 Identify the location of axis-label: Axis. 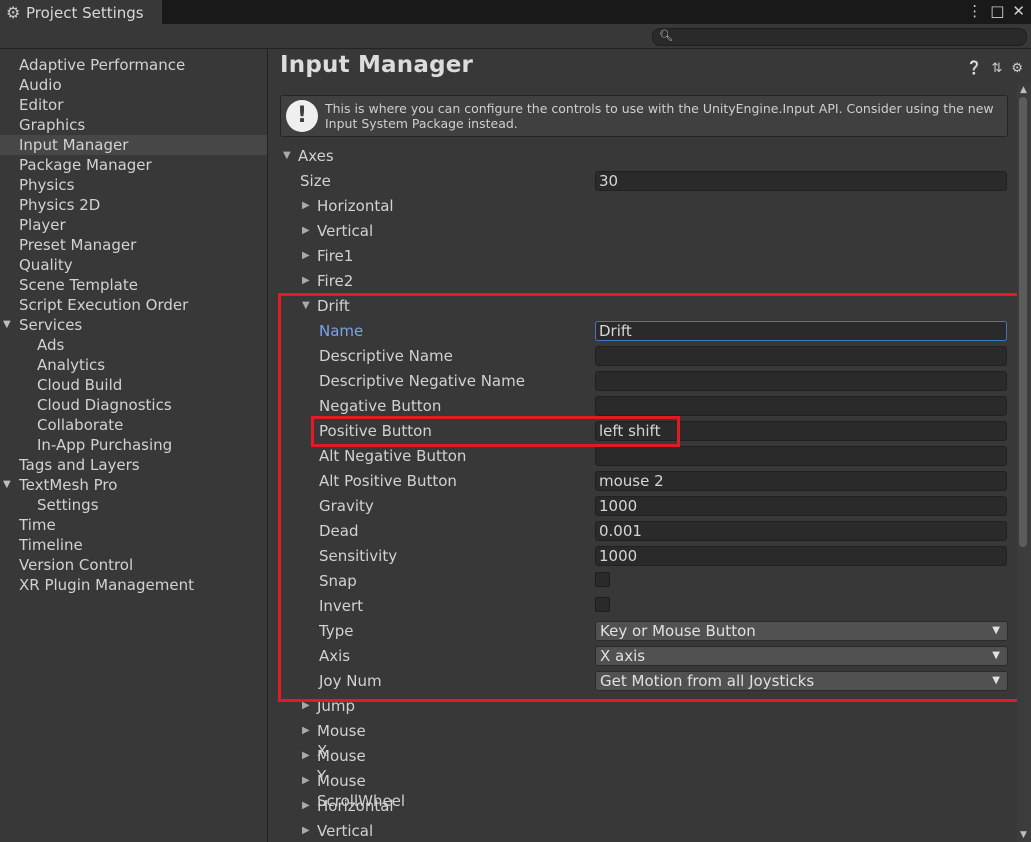
(335, 656).